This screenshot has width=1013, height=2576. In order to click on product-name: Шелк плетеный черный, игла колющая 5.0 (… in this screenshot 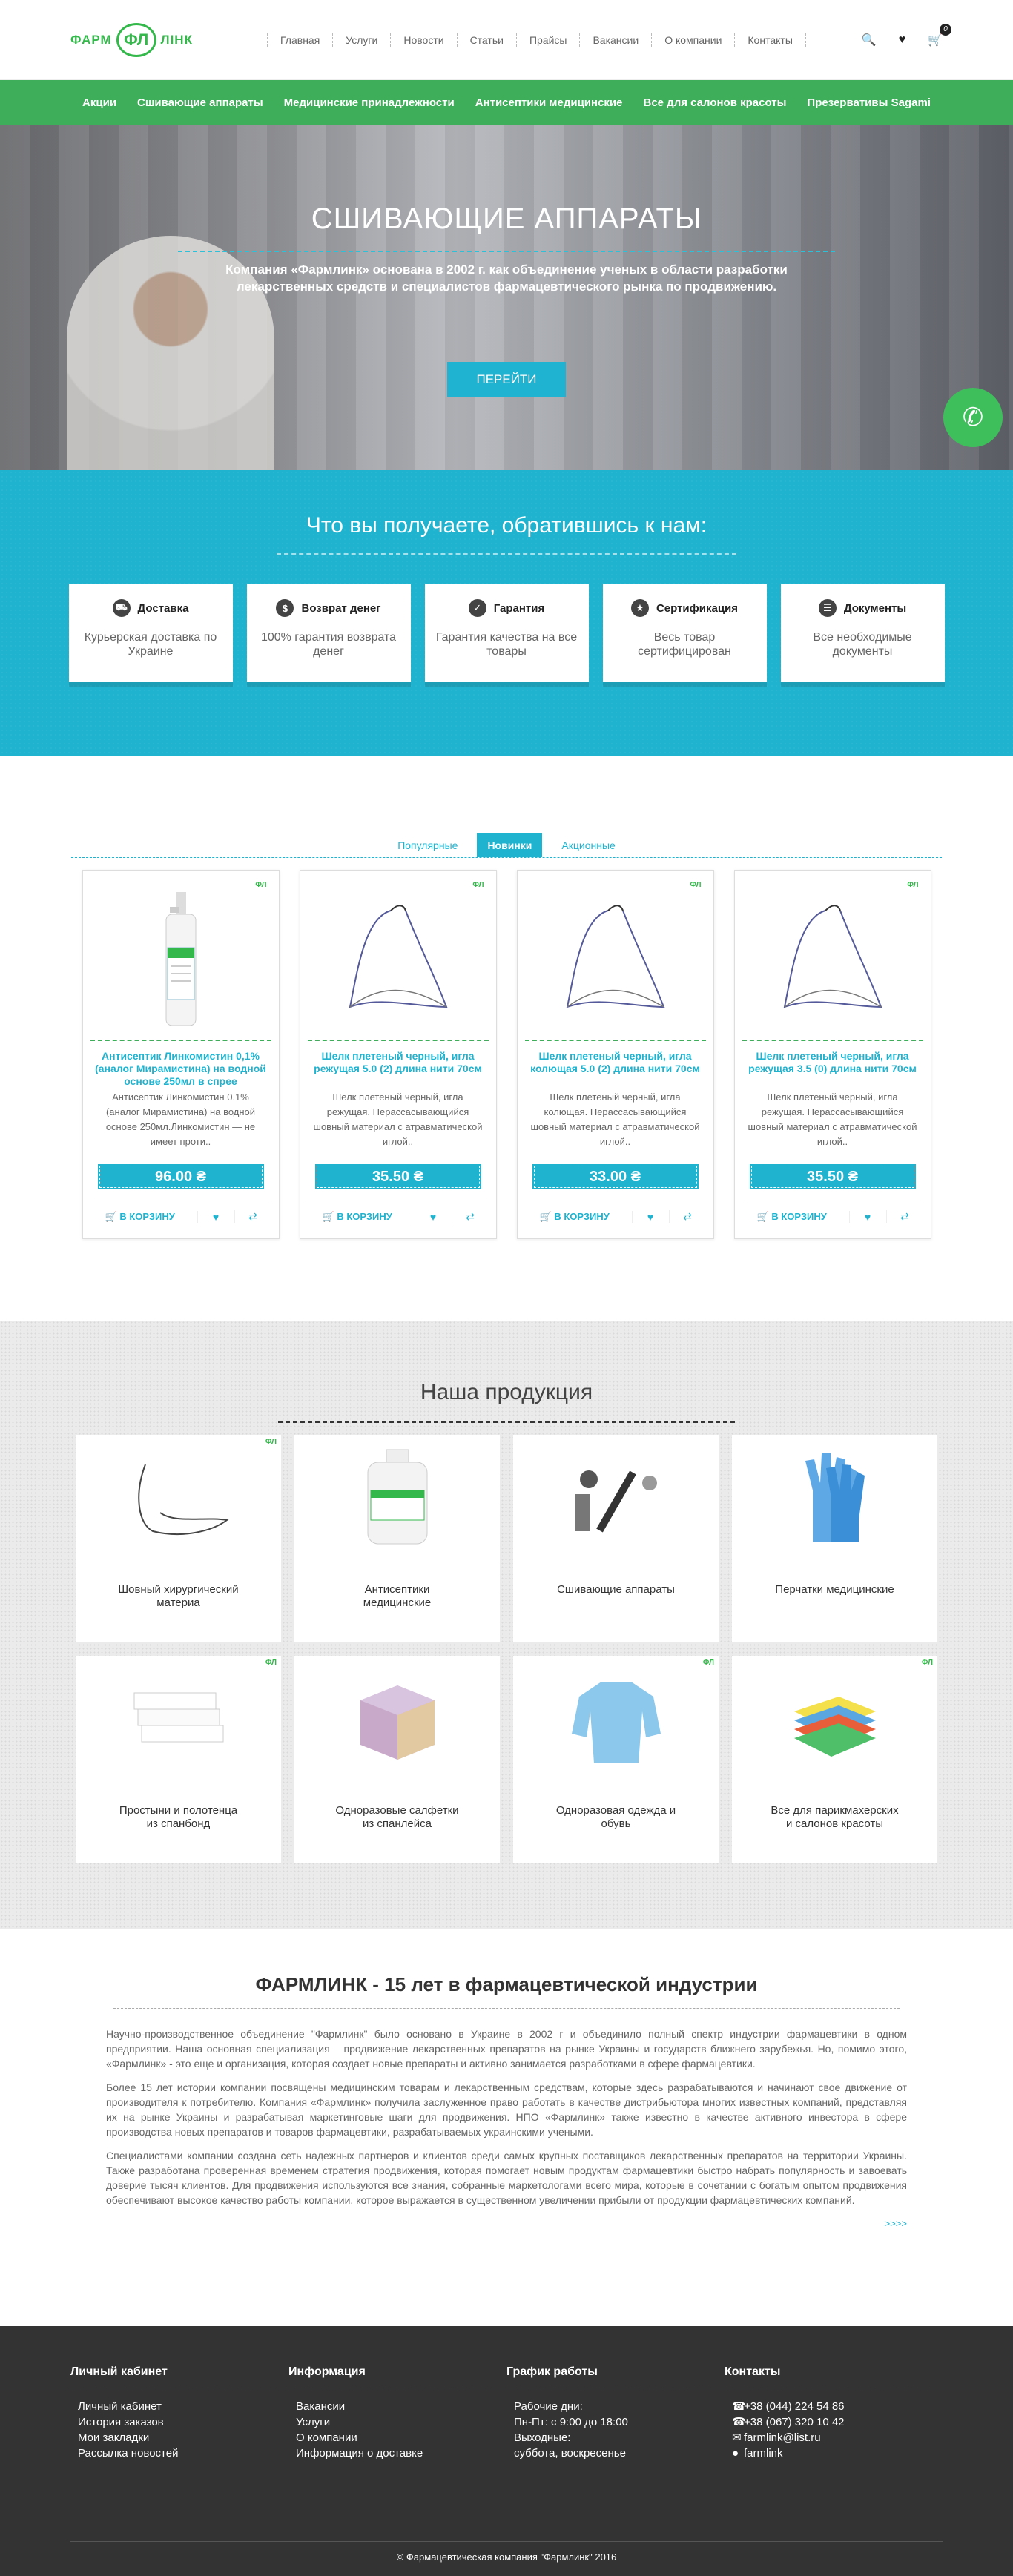, I will do `click(616, 1070)`.